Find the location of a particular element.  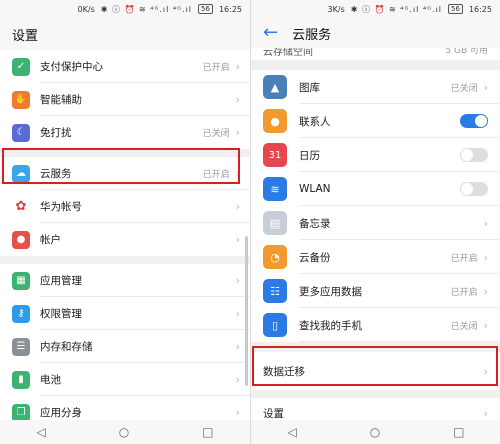

app-twin-icon: ❐ is located at coordinates (21, 412).